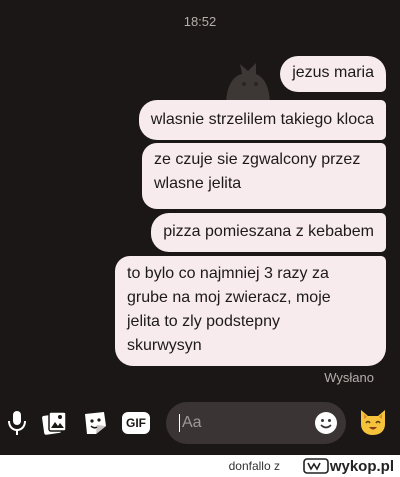  What do you see at coordinates (248, 84) in the screenshot?
I see `background-cat-silhouette` at bounding box center [248, 84].